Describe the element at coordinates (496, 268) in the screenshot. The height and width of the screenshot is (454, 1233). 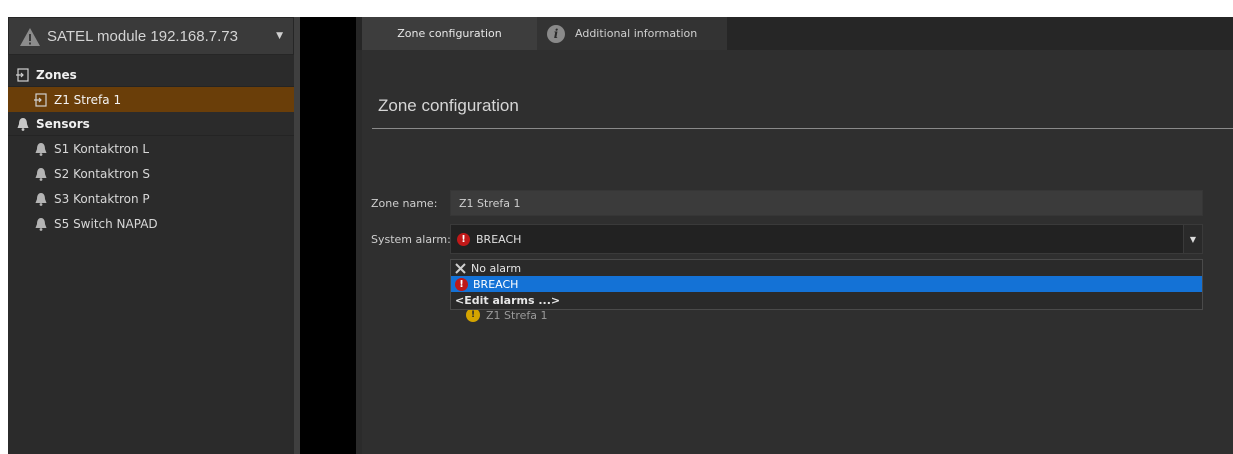
I see `option-label: No alarm` at that location.